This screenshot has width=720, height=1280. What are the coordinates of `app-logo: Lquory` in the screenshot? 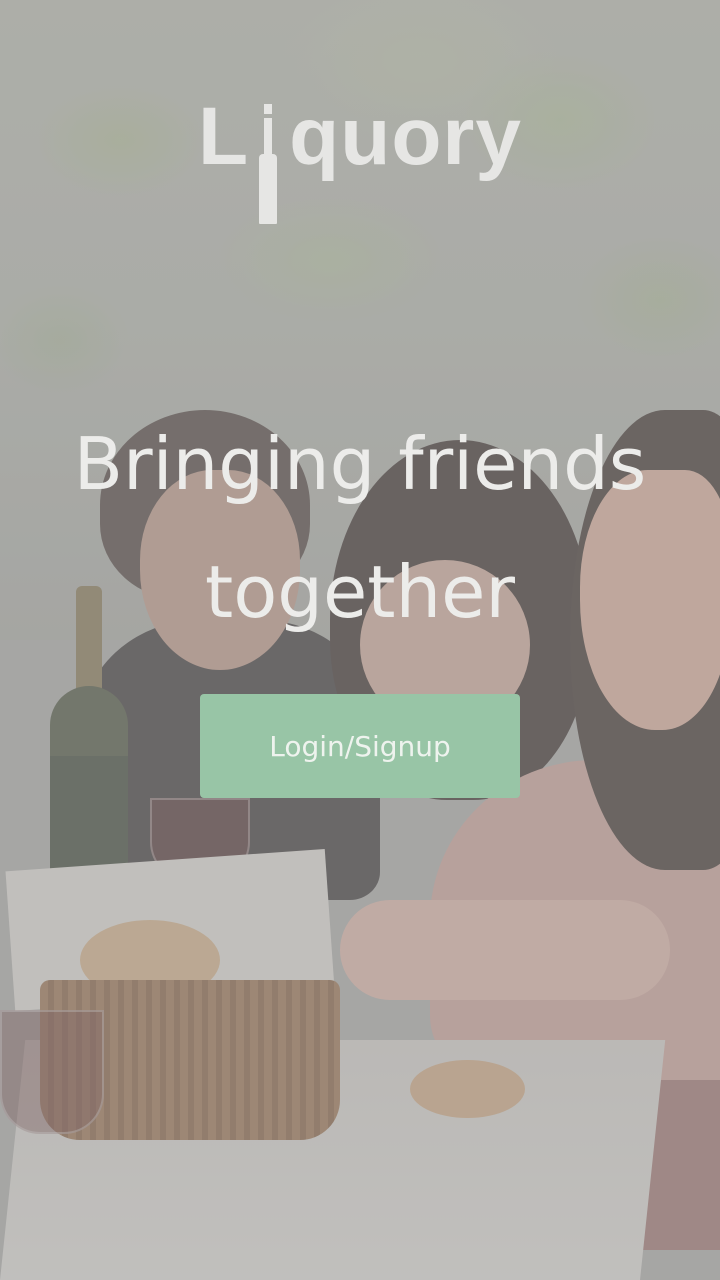 It's located at (360, 157).